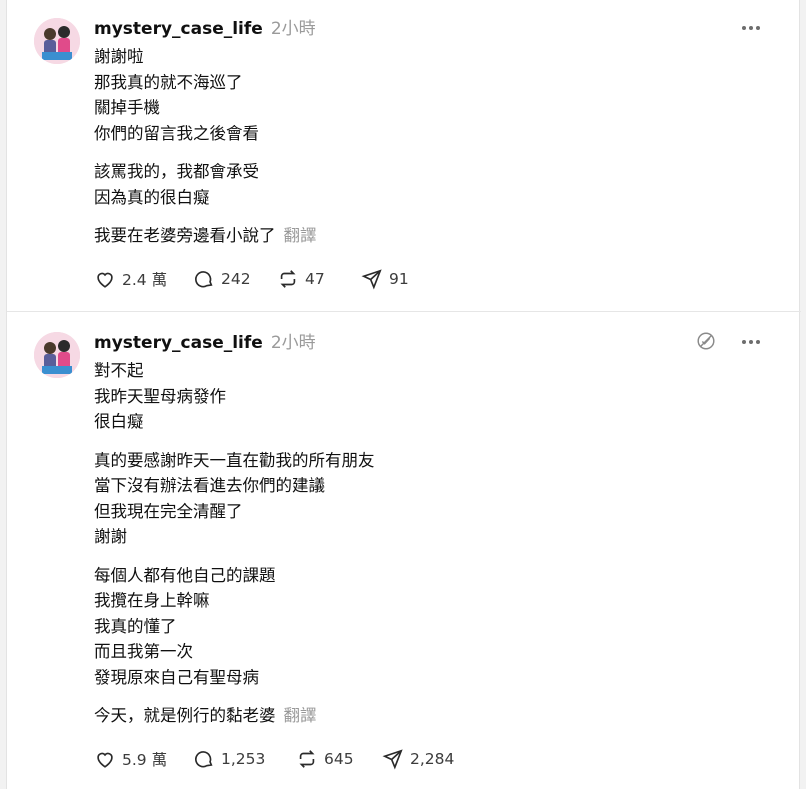 This screenshot has width=806, height=789. Describe the element at coordinates (119, 370) in the screenshot. I see `text-line: 對不起` at that location.